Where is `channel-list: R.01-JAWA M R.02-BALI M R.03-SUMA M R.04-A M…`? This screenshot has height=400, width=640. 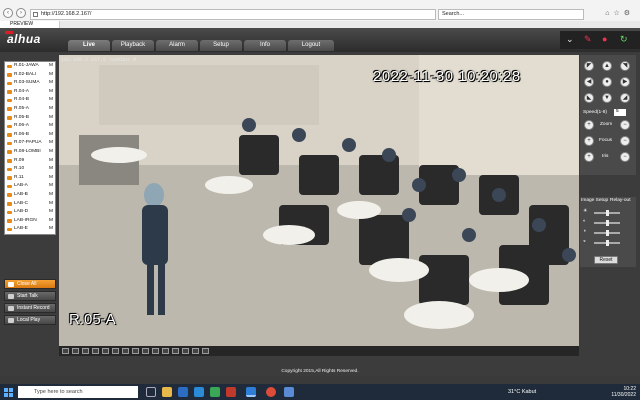
channel-list: R.01-JAWA M R.02-BALI M R.03-SUMA M R.04-A M… is located at coordinates (30, 148).